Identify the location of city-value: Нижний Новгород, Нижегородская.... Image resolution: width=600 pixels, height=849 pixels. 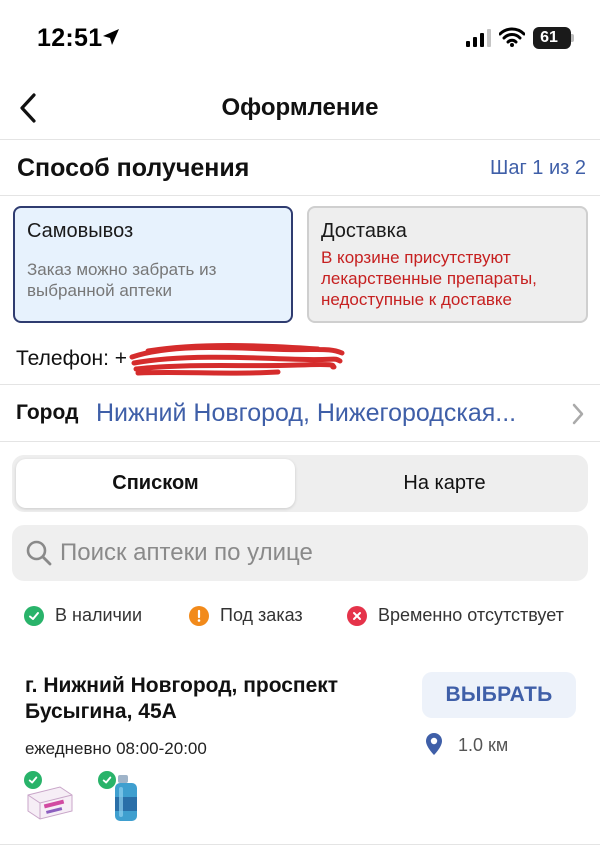
(306, 413).